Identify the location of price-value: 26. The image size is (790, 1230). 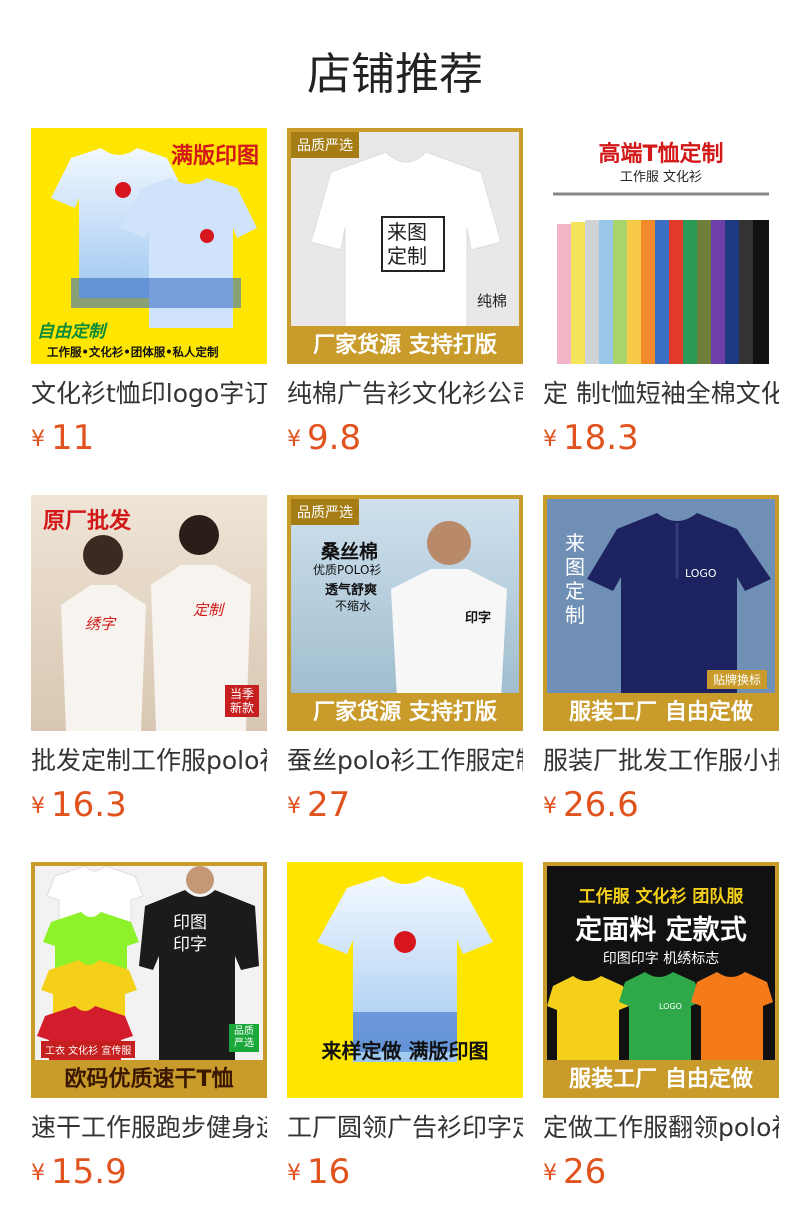
(585, 1172).